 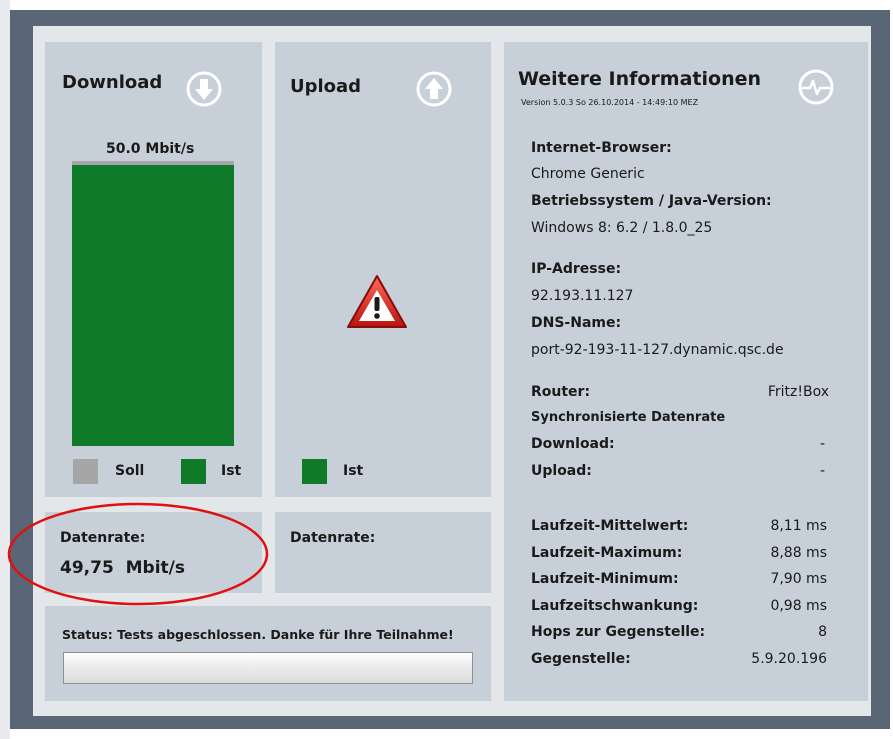 I want to click on ip-label: IP-Adresse:, so click(x=576, y=269).